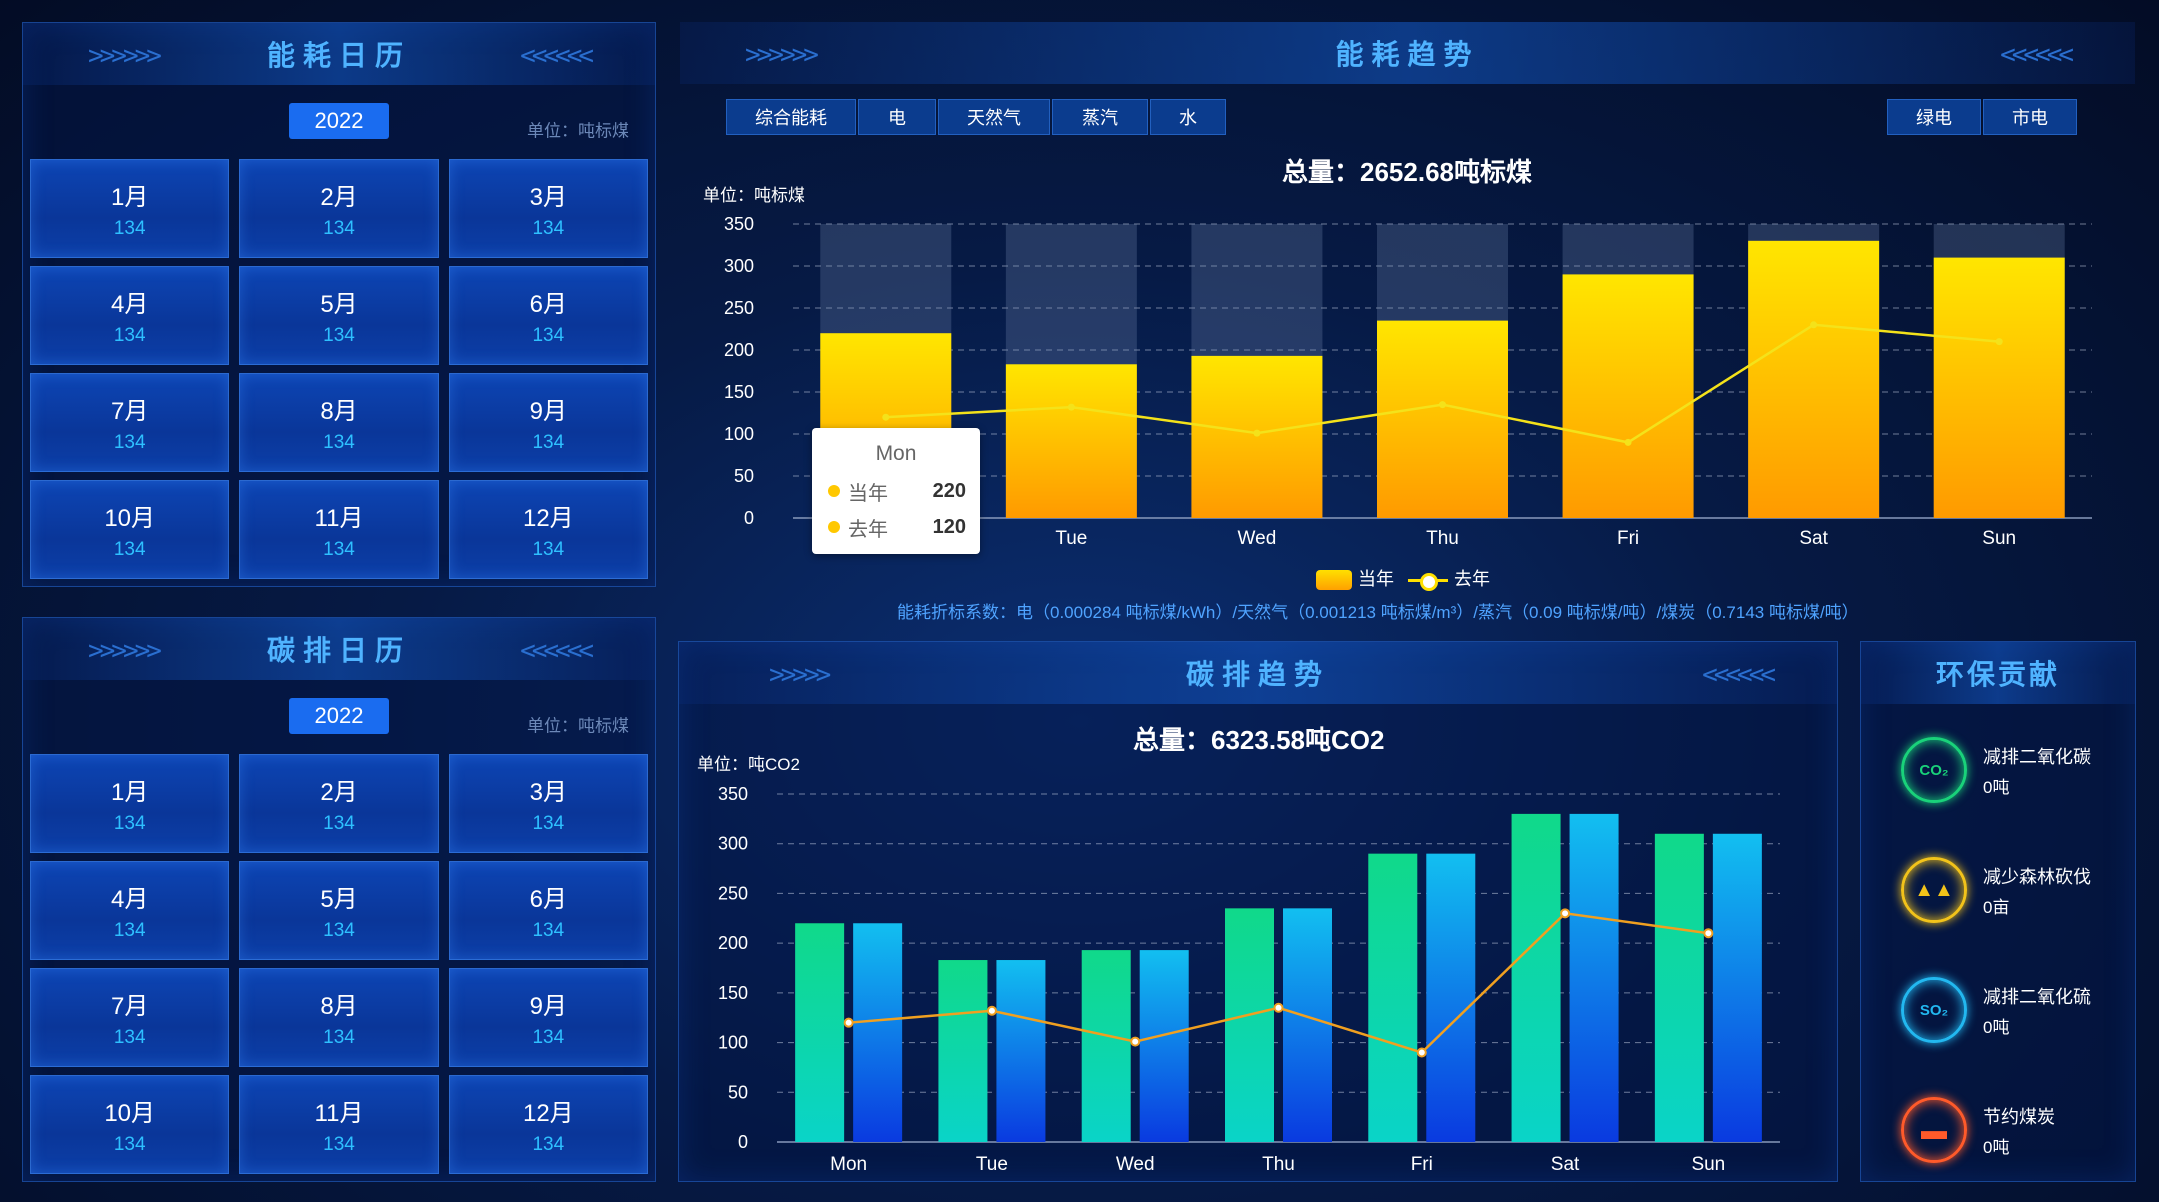 The width and height of the screenshot is (2159, 1202). I want to click on tab-natural-gas: 天然气, so click(994, 117).